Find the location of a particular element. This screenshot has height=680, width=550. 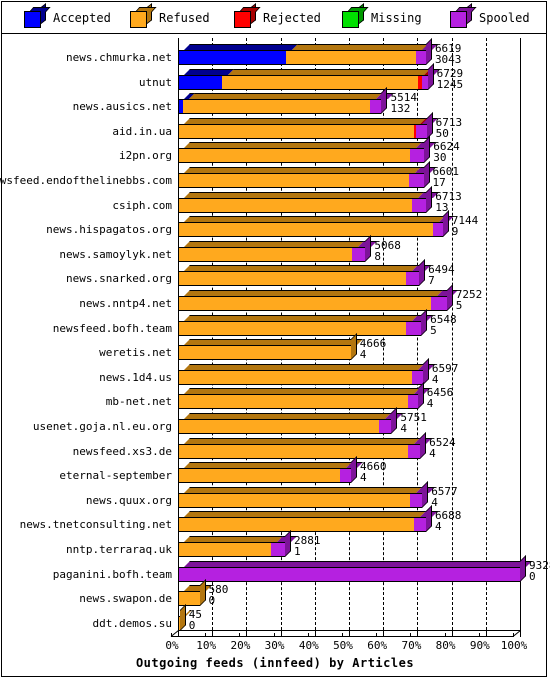

legend-label-accepted: Accepted is located at coordinates (82, 18).